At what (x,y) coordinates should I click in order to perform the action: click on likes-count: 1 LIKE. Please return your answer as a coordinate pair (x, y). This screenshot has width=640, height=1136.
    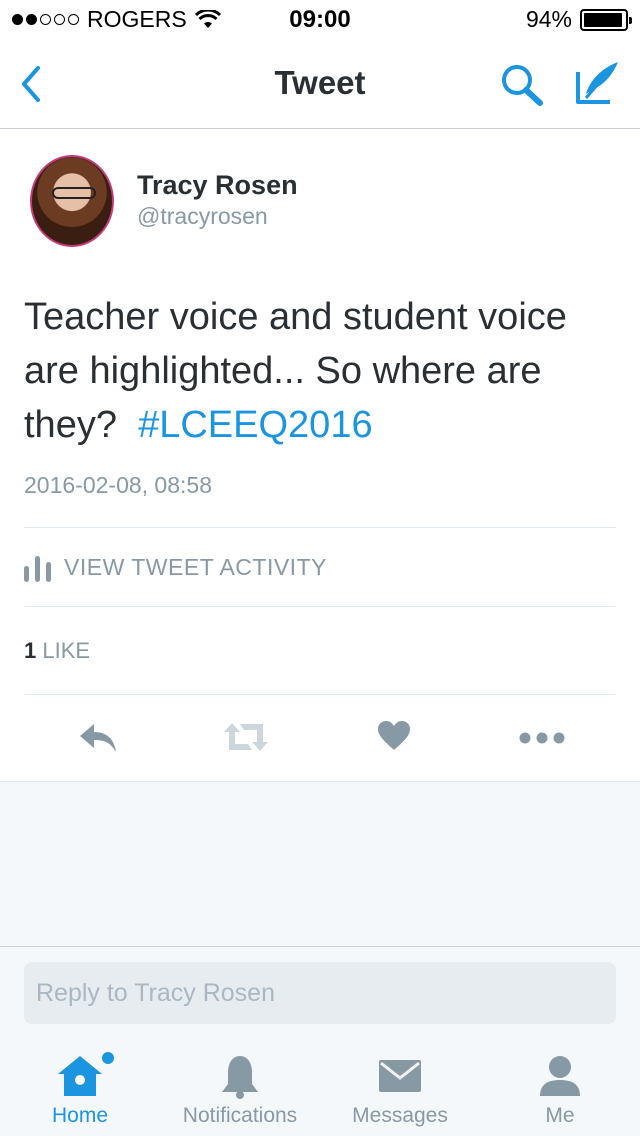
    Looking at the image, I should click on (57, 651).